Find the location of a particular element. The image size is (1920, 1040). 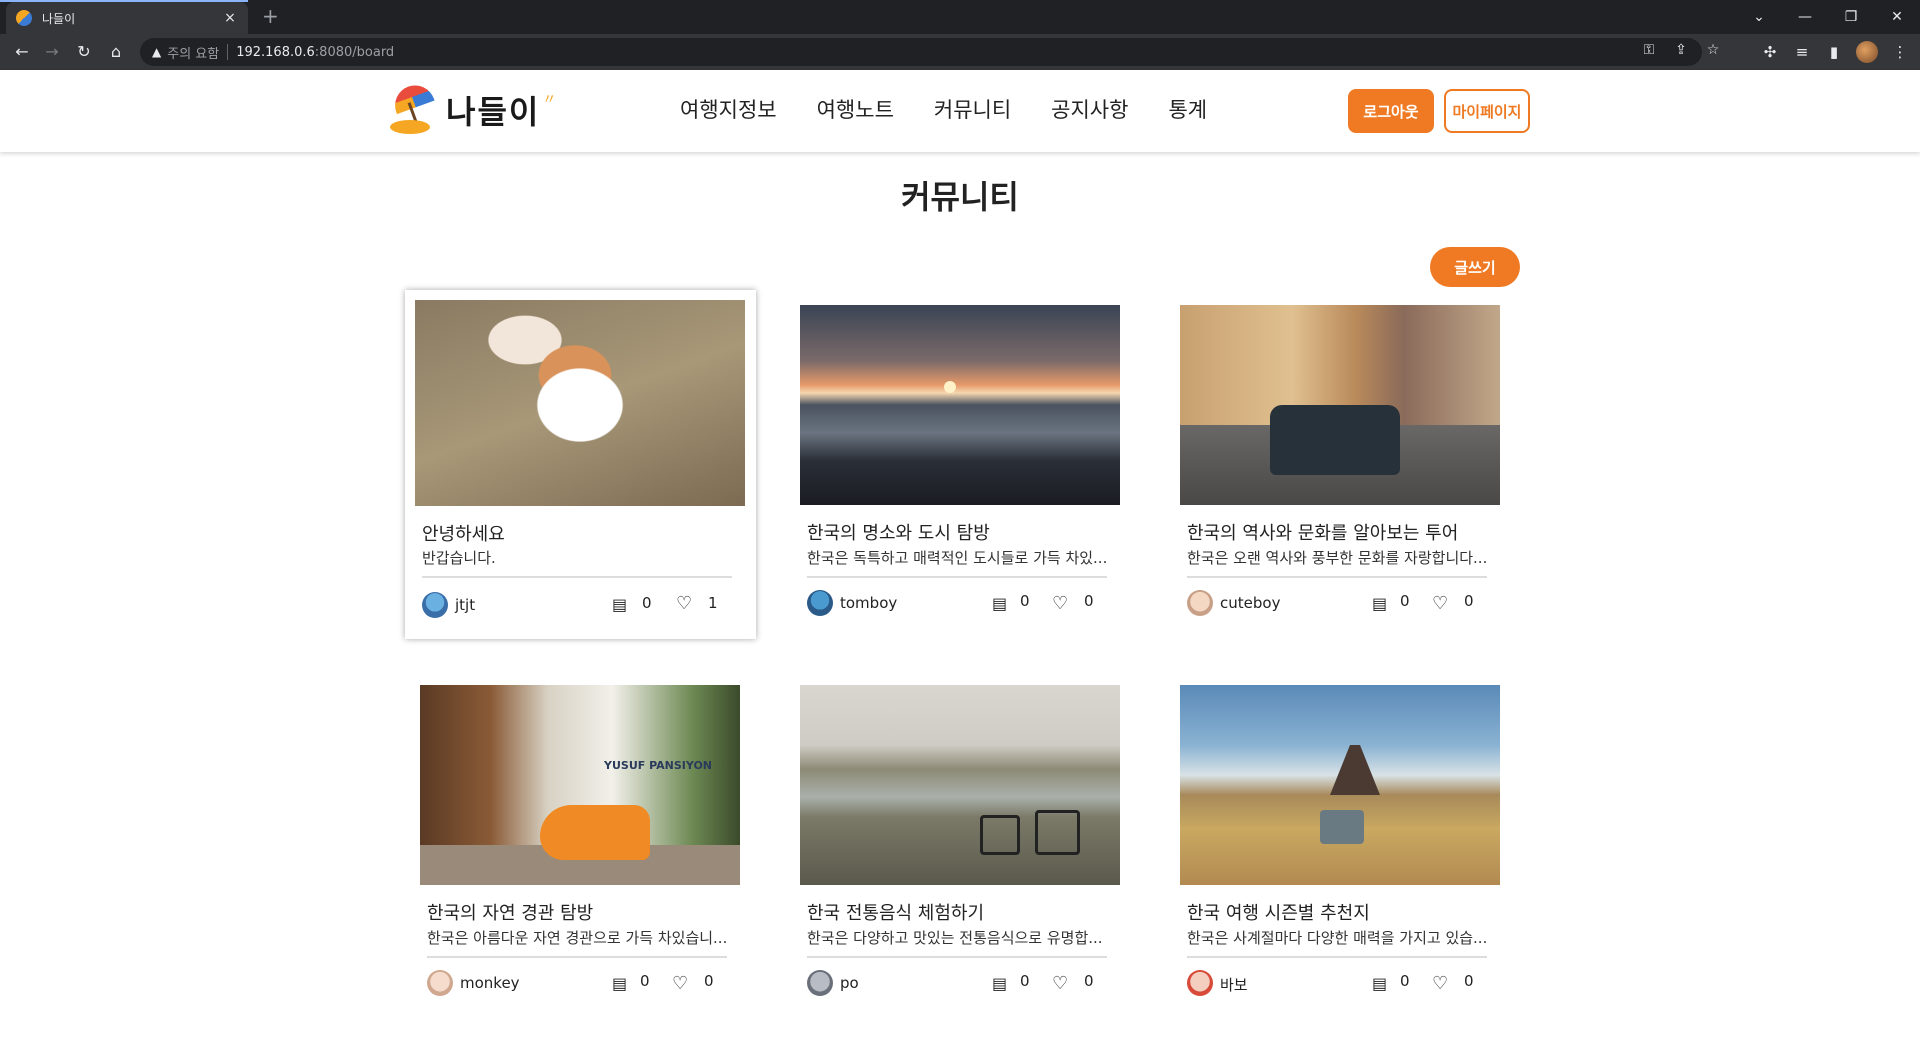

forward-arrow-icon: → is located at coordinates (52, 52).